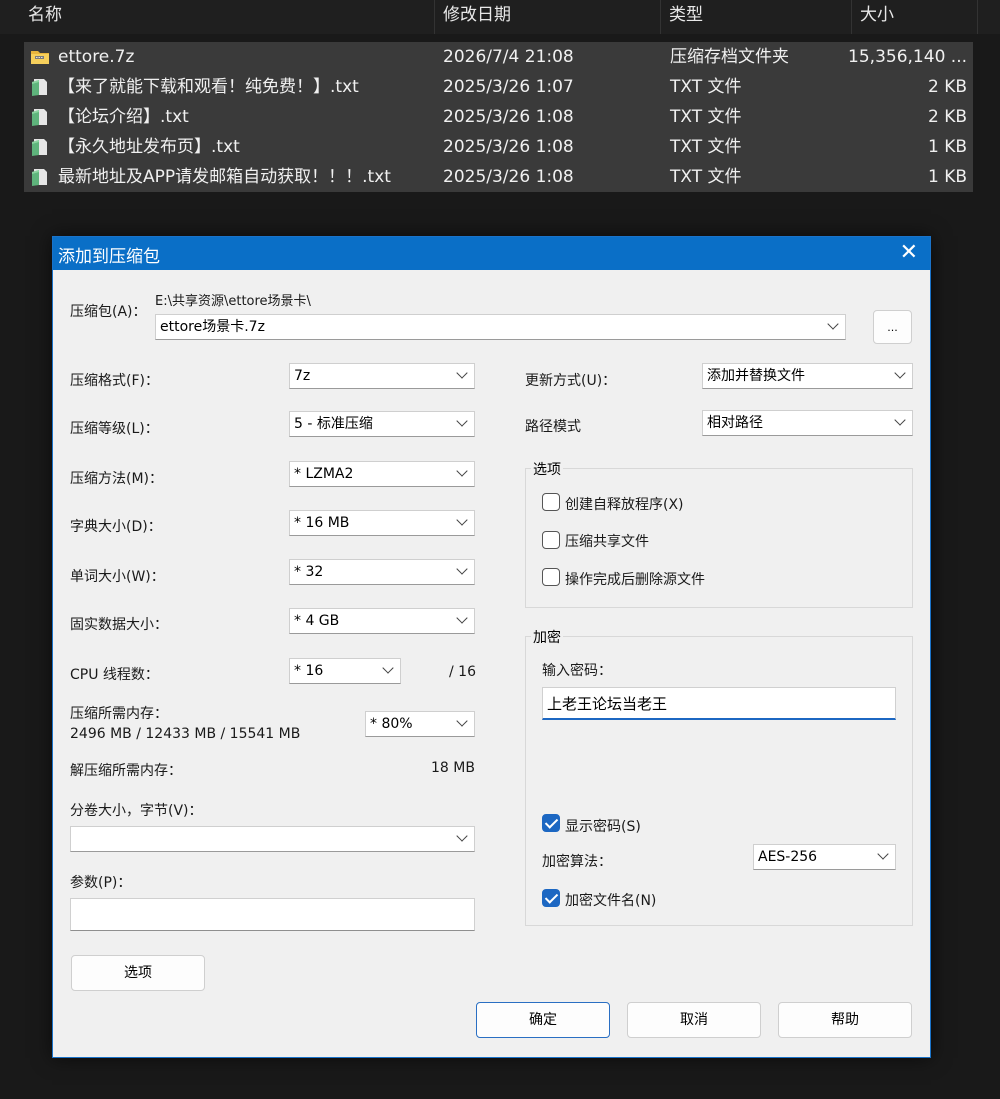  Describe the element at coordinates (382, 621) in the screenshot. I see `solid-combo: * 4 GB` at that location.